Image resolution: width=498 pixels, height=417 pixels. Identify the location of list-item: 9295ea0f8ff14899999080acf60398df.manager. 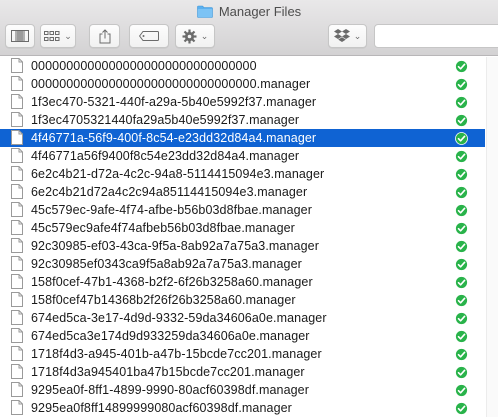
(242, 408).